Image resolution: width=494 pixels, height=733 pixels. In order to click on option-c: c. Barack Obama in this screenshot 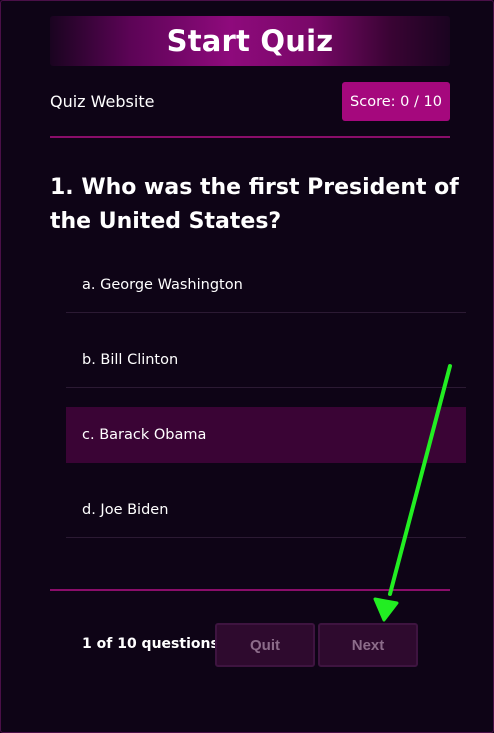, I will do `click(266, 435)`.